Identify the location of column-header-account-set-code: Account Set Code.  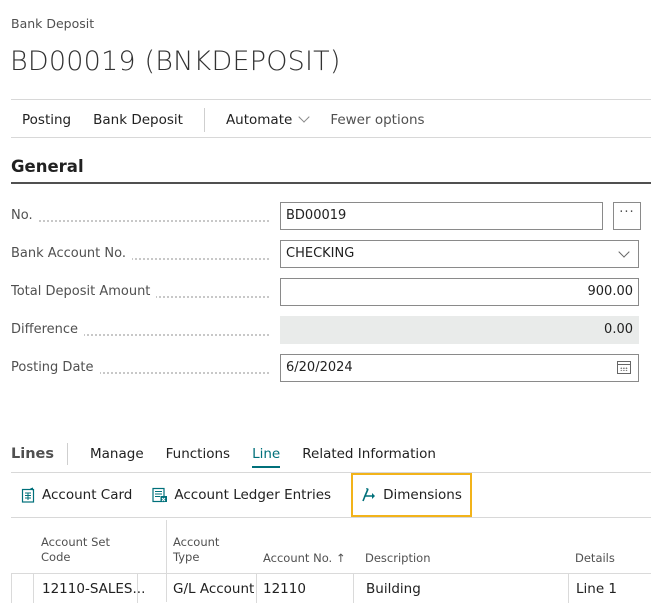
(75, 550).